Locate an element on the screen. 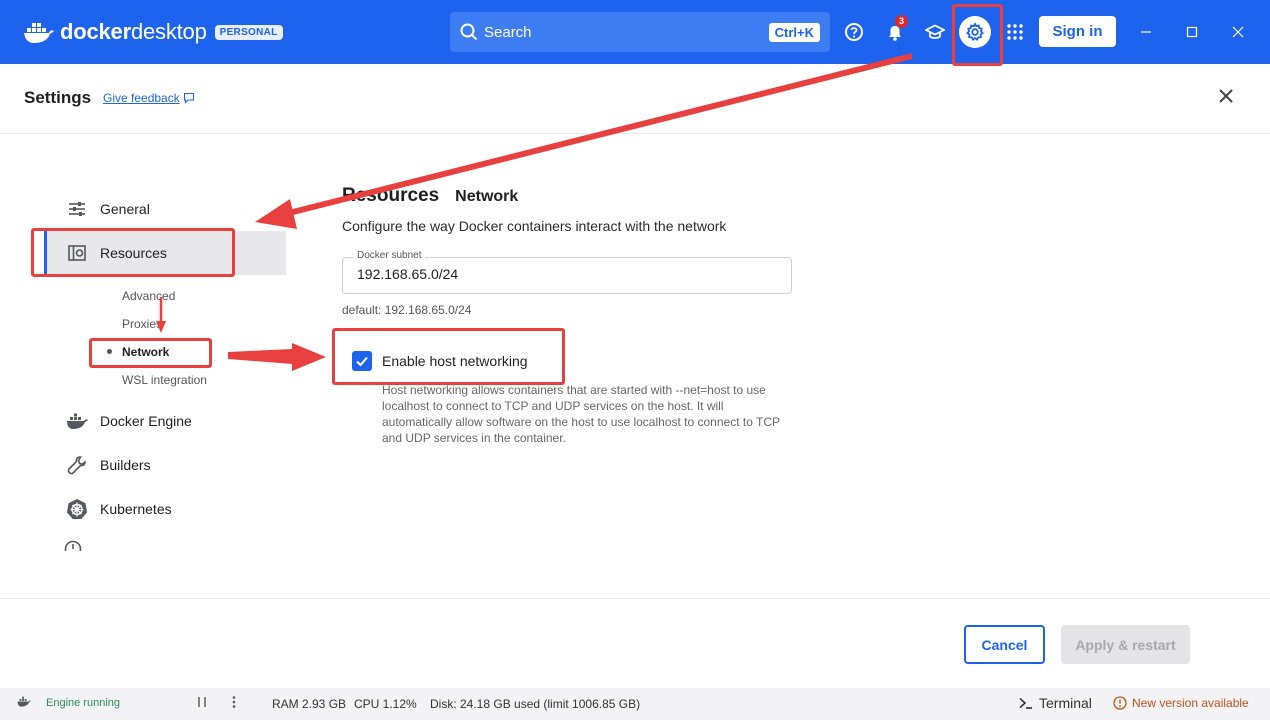 The width and height of the screenshot is (1270, 720). minimize-icon is located at coordinates (1146, 32).